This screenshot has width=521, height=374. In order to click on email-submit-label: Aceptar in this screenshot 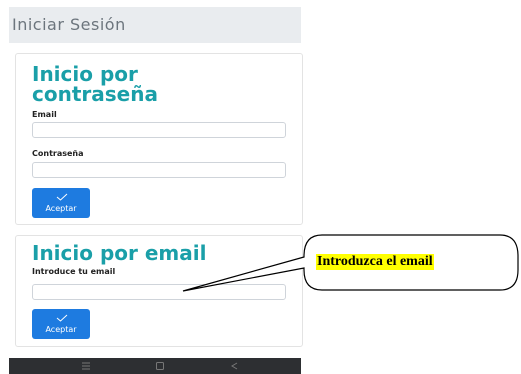, I will do `click(61, 329)`.